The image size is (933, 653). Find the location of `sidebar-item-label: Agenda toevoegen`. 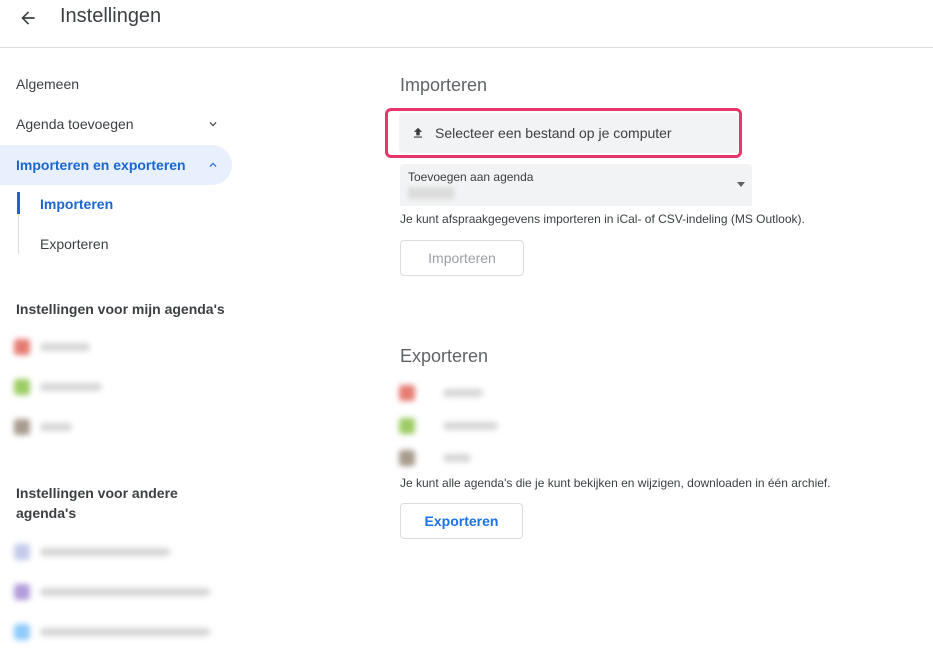

sidebar-item-label: Agenda toevoegen is located at coordinates (75, 124).